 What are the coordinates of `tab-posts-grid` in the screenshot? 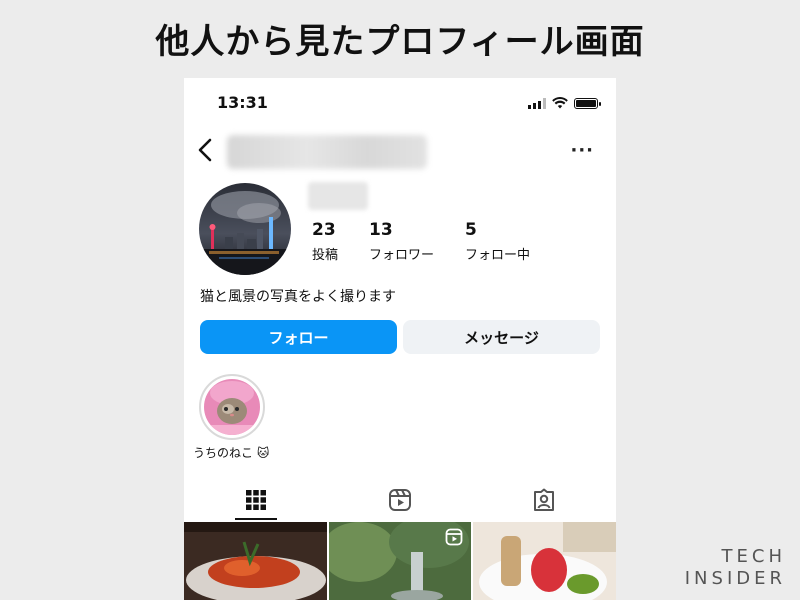 It's located at (256, 500).